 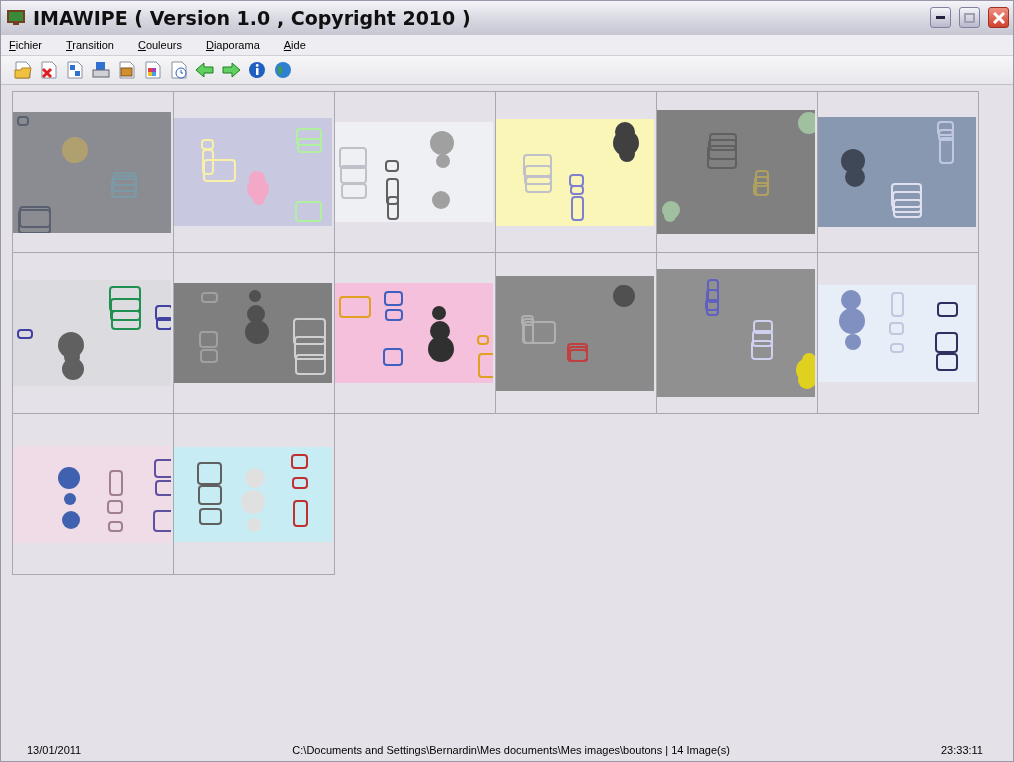 I want to click on status-path: C:\Documents and Settings\Bernardin\Mes documents\Mes images\boutons | 14 Image(s), so click(x=511, y=750).